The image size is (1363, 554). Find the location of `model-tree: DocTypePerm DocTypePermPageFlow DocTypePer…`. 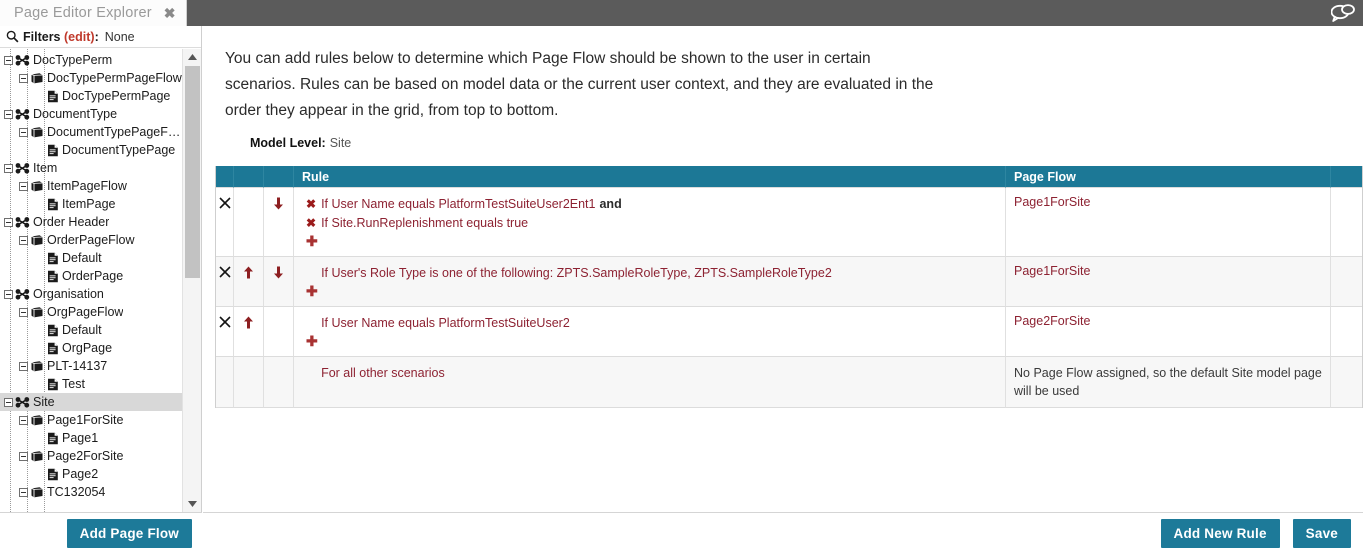

model-tree: DocTypePerm DocTypePermPageFlow DocTypePer… is located at coordinates (91, 280).